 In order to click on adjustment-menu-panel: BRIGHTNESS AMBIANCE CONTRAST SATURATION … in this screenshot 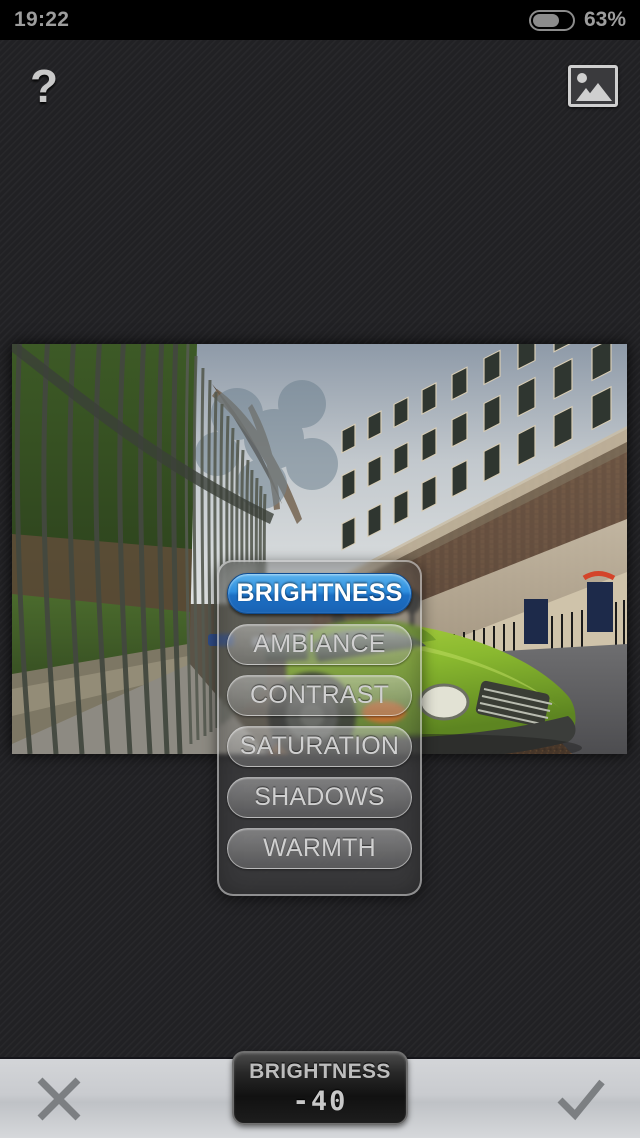, I will do `click(319, 728)`.